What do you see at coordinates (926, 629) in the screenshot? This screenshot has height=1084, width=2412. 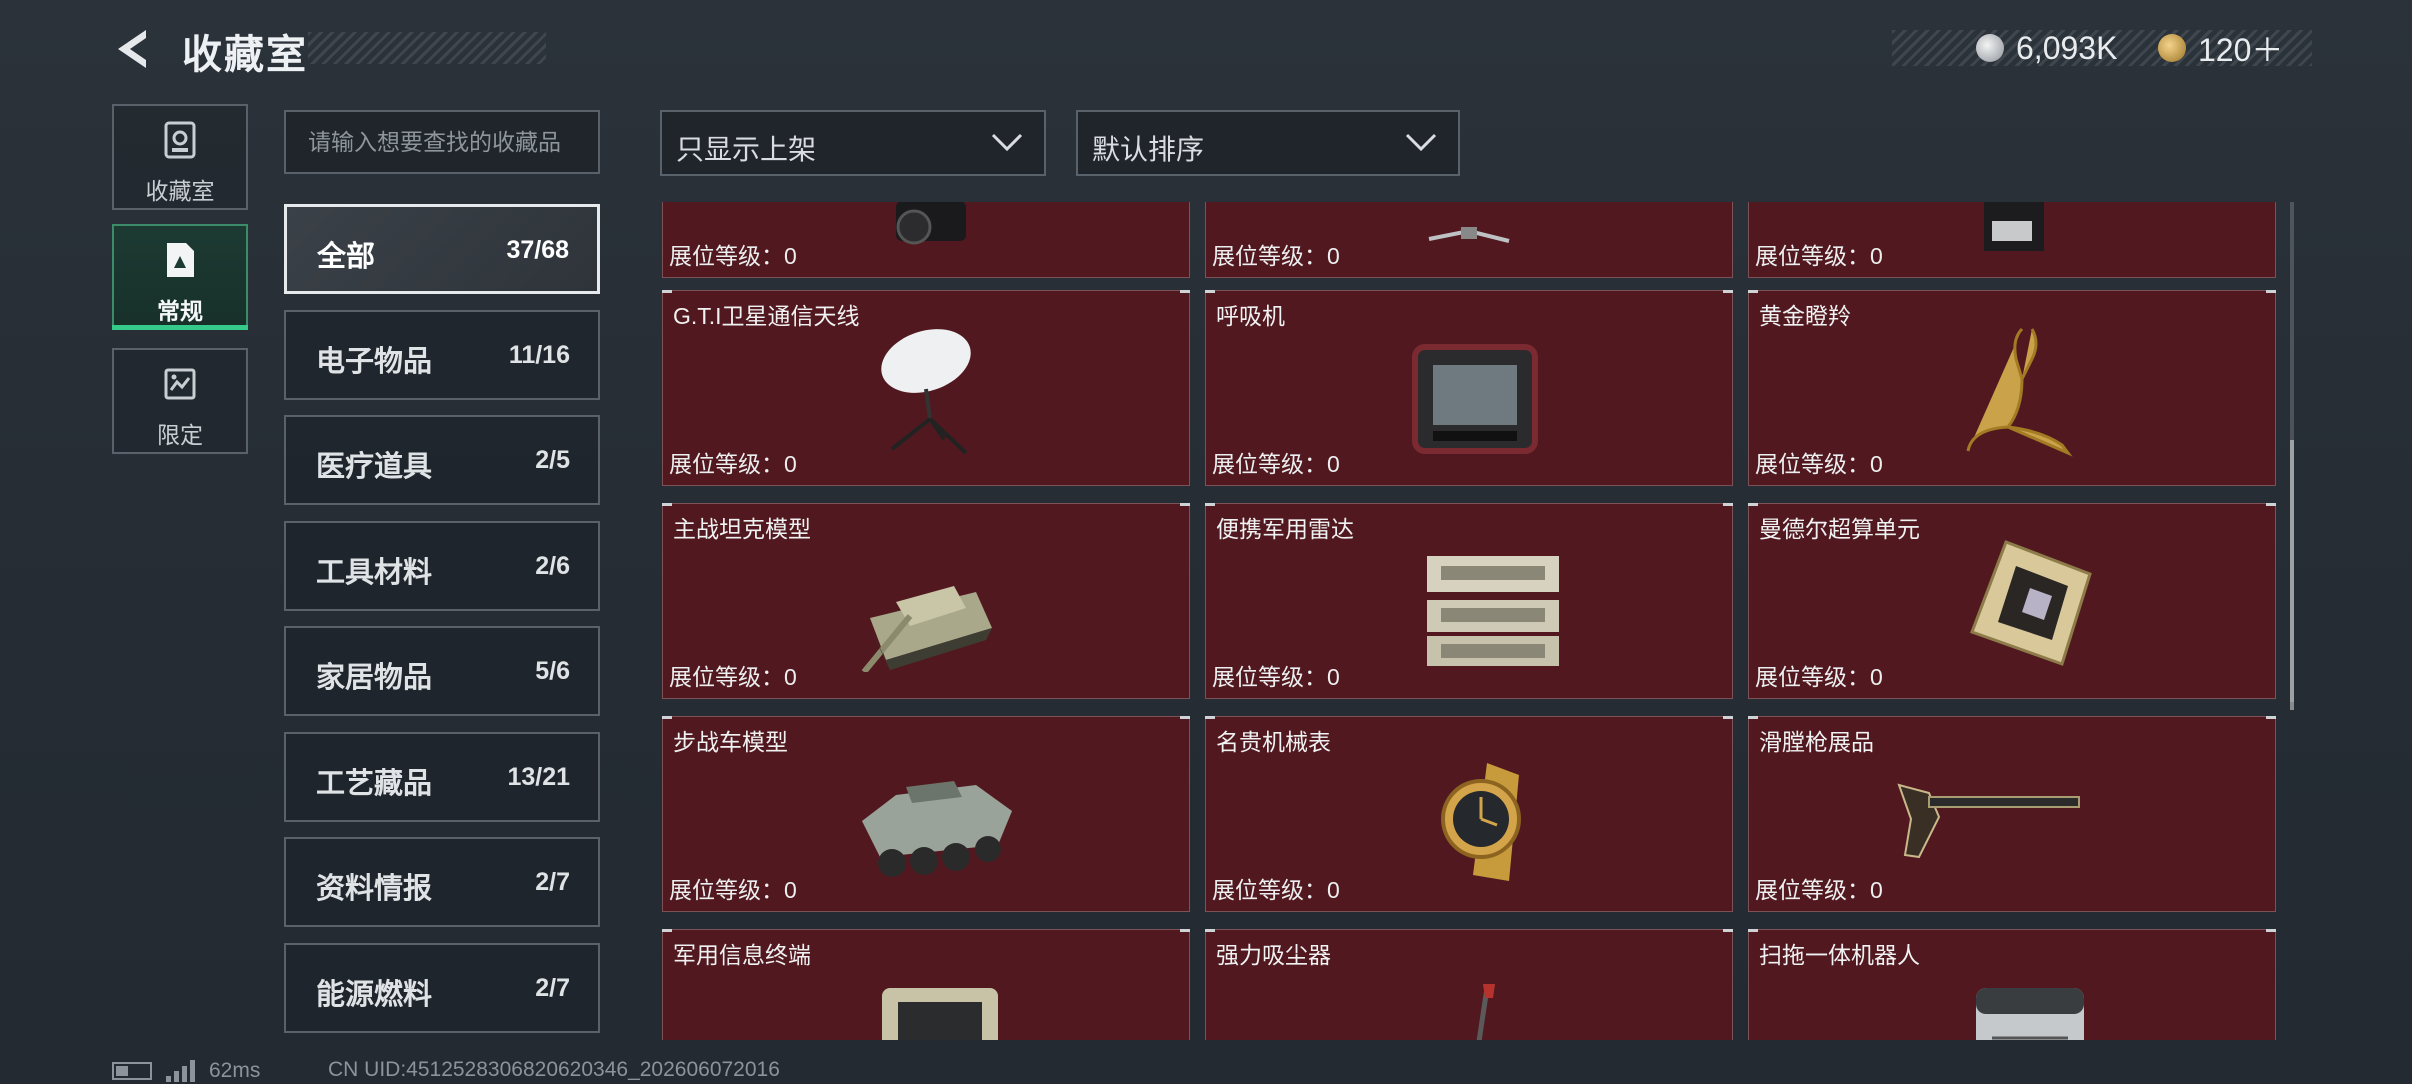 I see `tank-model-icon` at bounding box center [926, 629].